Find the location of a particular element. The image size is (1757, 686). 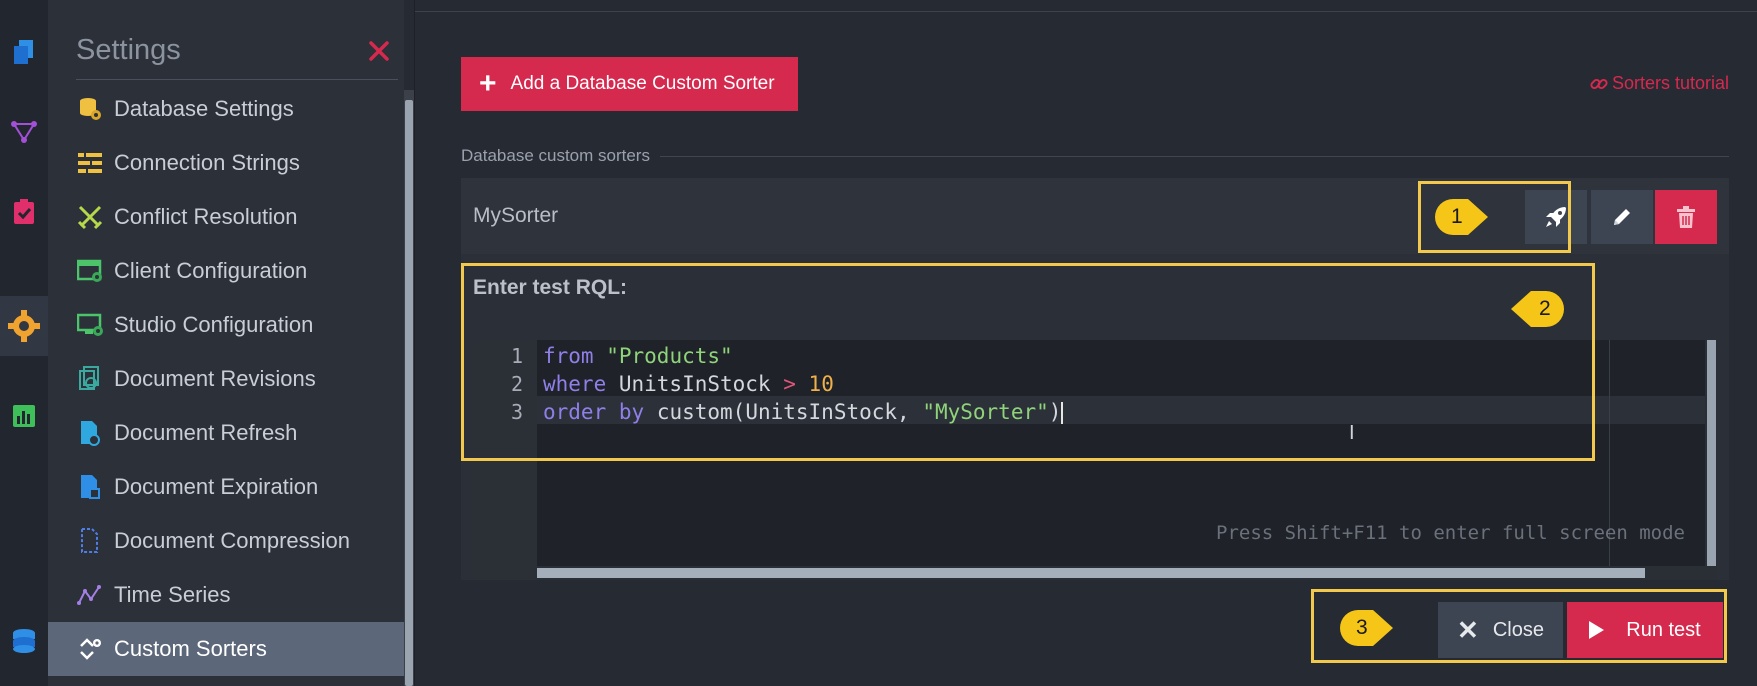

menu-item-label: Conflict Resolution is located at coordinates (206, 216).